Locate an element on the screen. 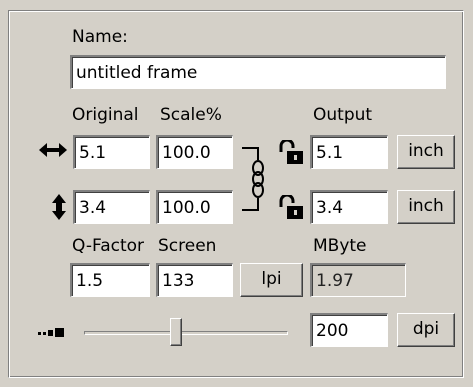  output-width-input: 5.1 is located at coordinates (349, 152).